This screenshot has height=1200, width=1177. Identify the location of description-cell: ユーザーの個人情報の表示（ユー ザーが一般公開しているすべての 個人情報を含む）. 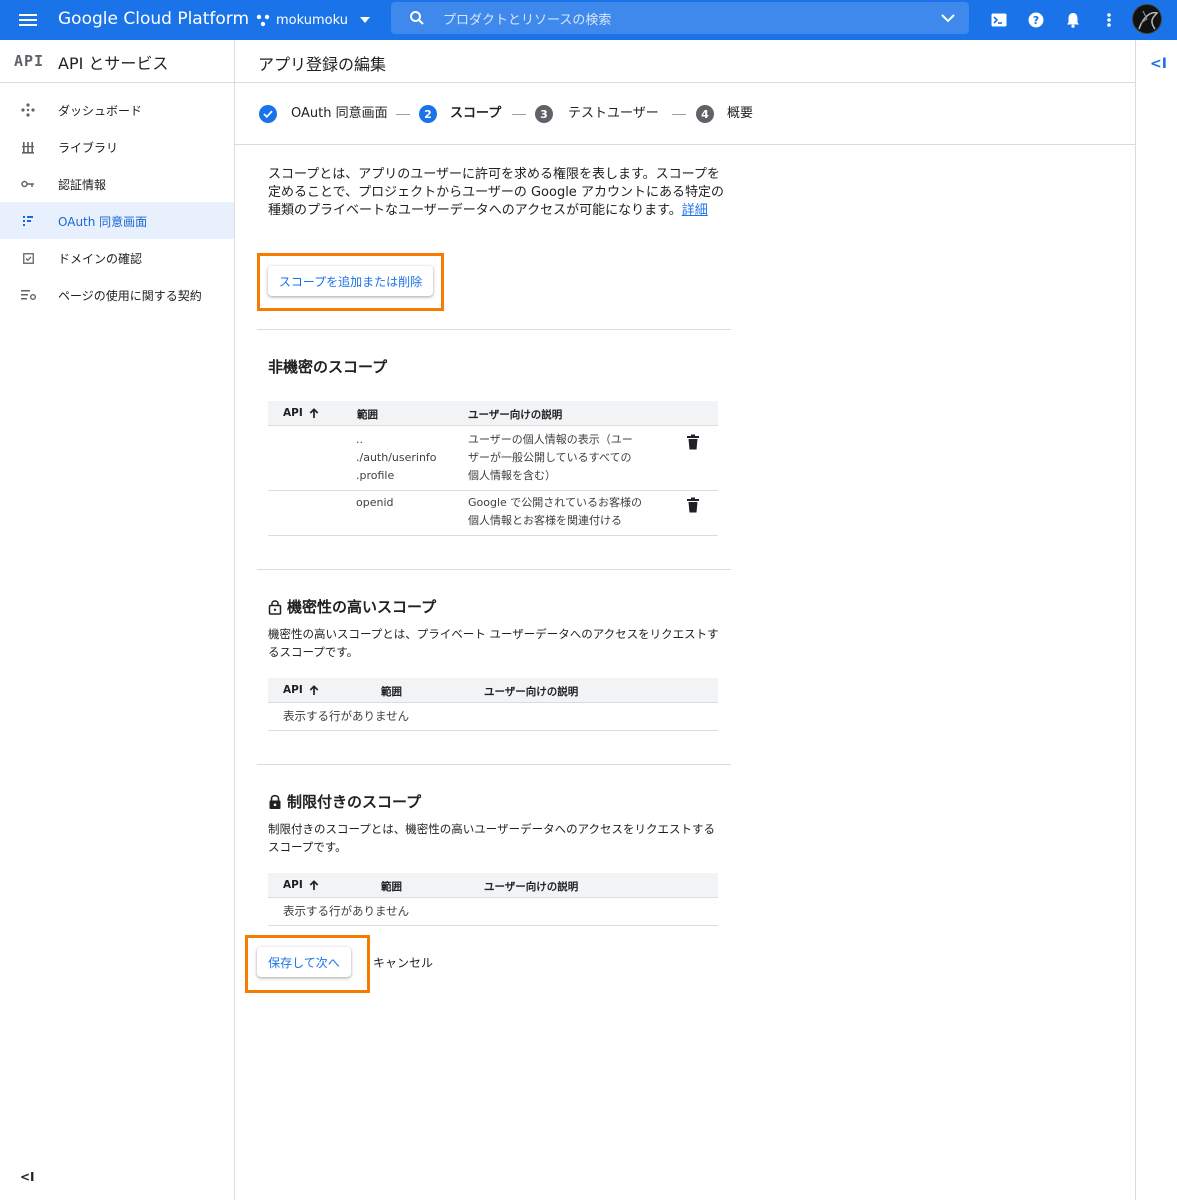
(550, 458).